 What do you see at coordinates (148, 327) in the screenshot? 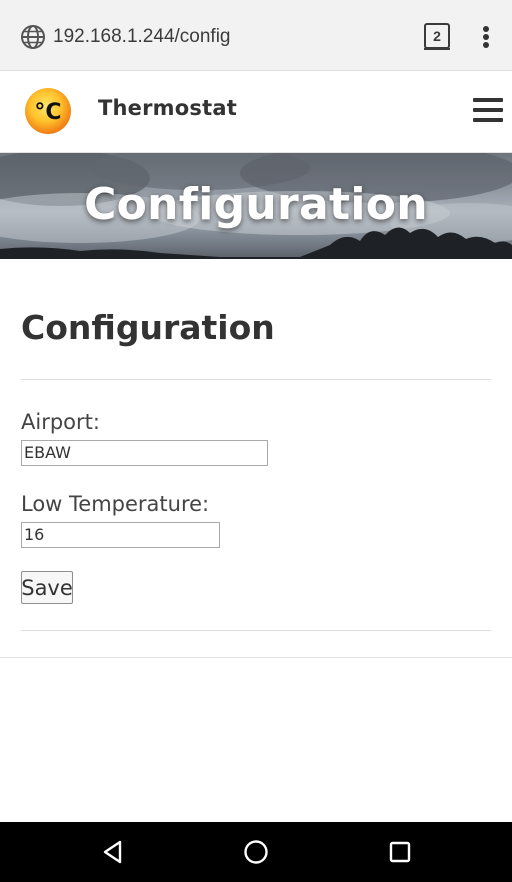
I see `page-title: Configuration` at bounding box center [148, 327].